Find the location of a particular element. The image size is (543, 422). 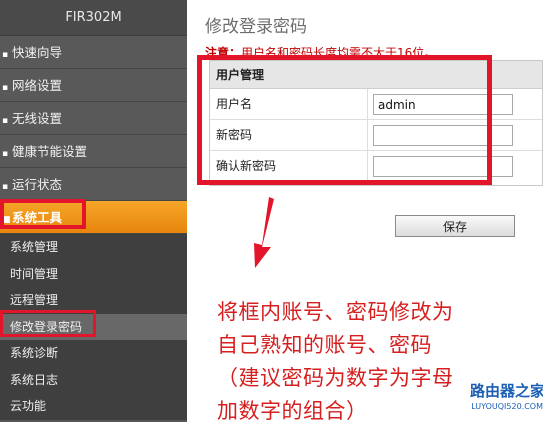

menu-item-quick-guide: ▪ 快速向导 is located at coordinates (93, 52).